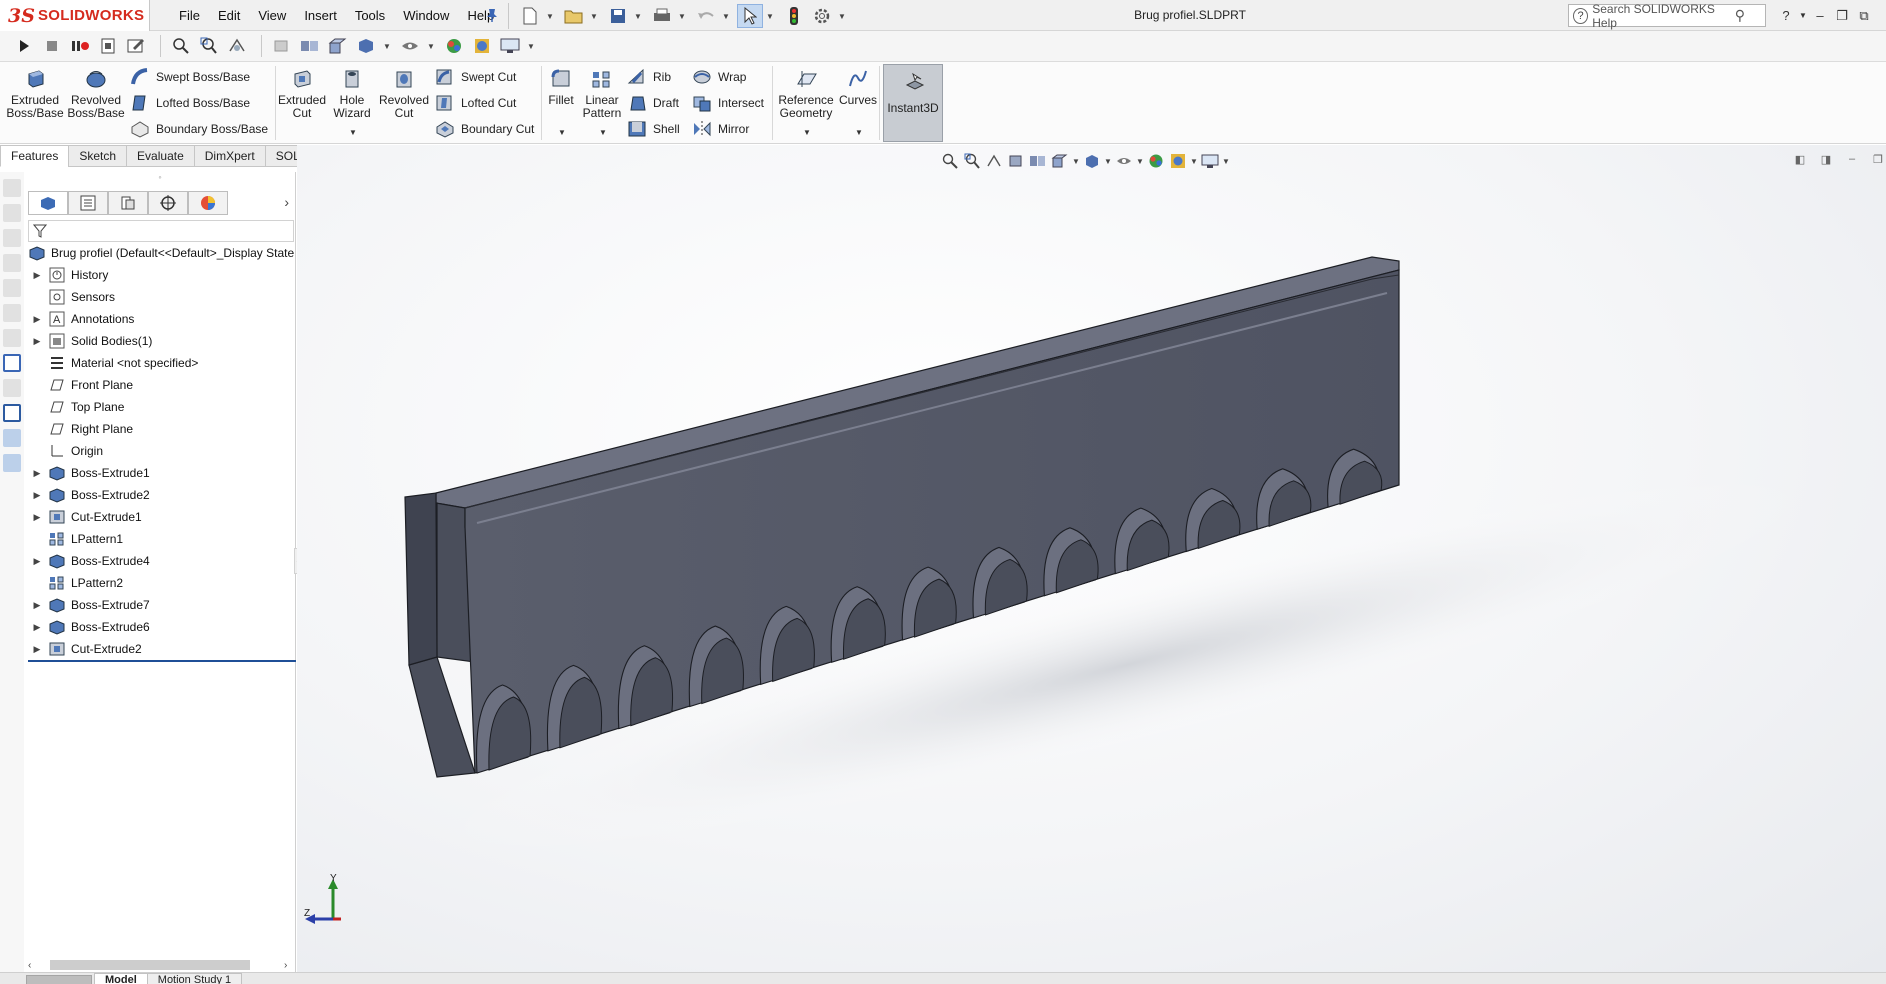  Describe the element at coordinates (160, 583) in the screenshot. I see `tree-item: LPattern2` at that location.